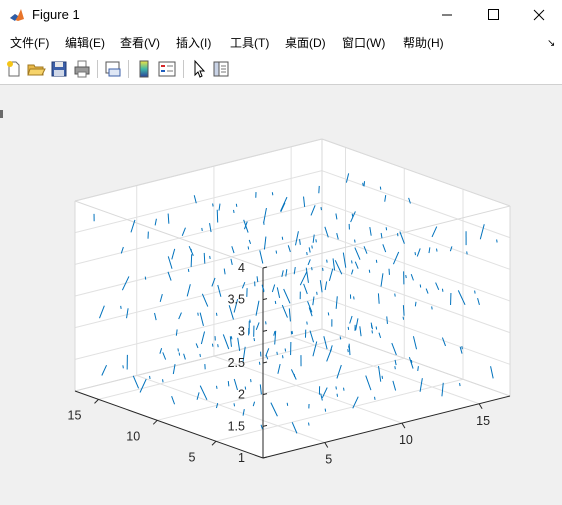 This screenshot has width=562, height=505. Describe the element at coordinates (493, 15) in the screenshot. I see `maximize-button` at that location.